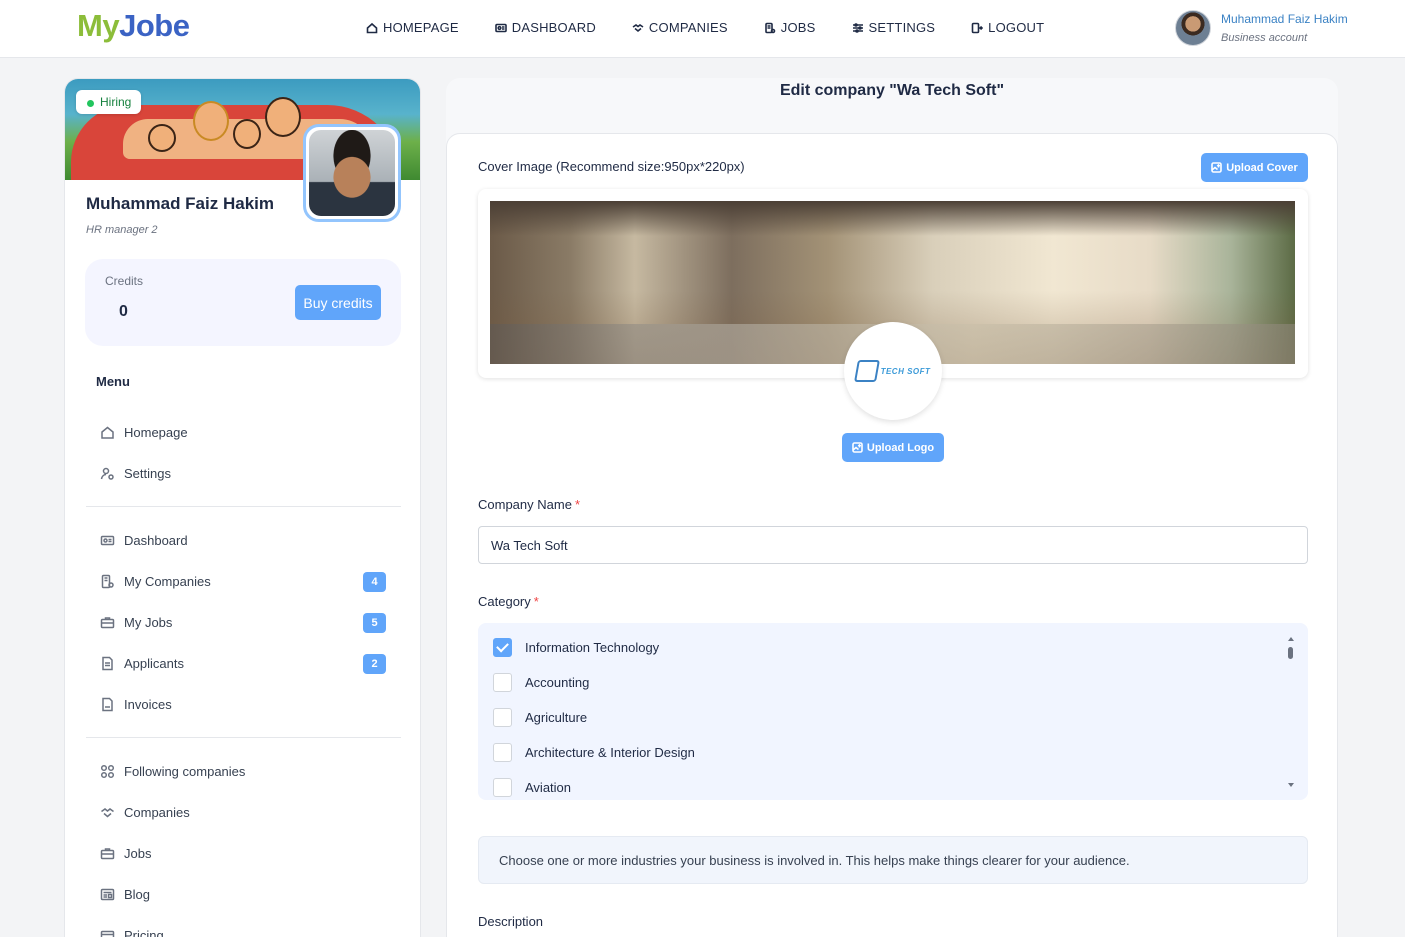  Describe the element at coordinates (138, 853) in the screenshot. I see `sidebar-item-label: Jobs` at that location.